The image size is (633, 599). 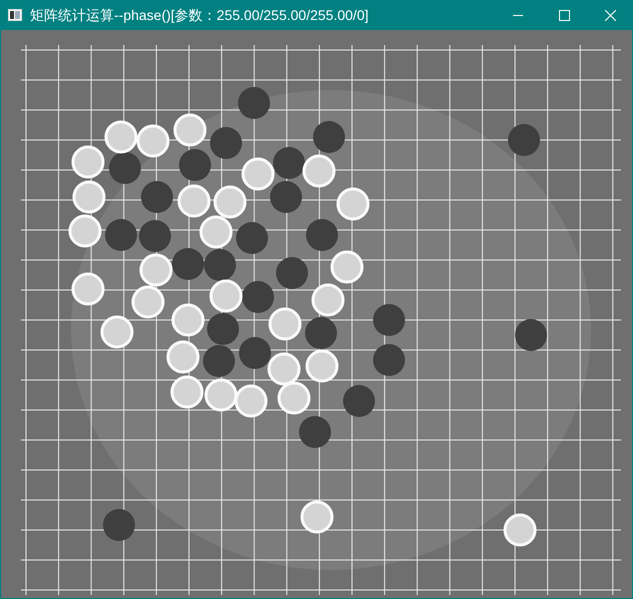 I want to click on close-icon, so click(x=610, y=15).